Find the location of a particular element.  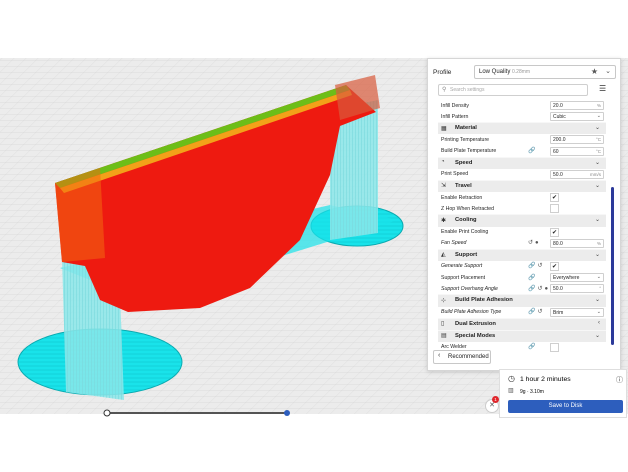

category-label: Build Plate Adhesion is located at coordinates (484, 300).